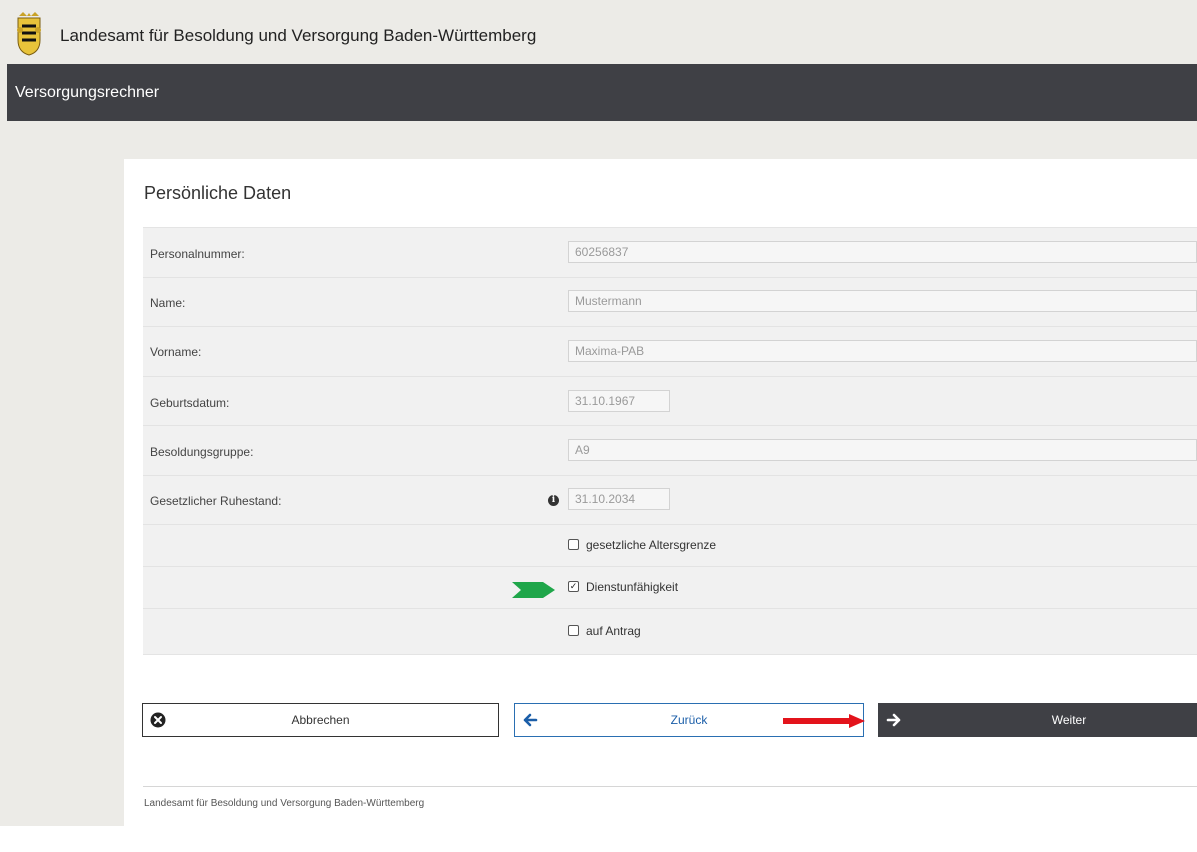 The image size is (1197, 852). What do you see at coordinates (670, 786) in the screenshot?
I see `footer-divider` at bounding box center [670, 786].